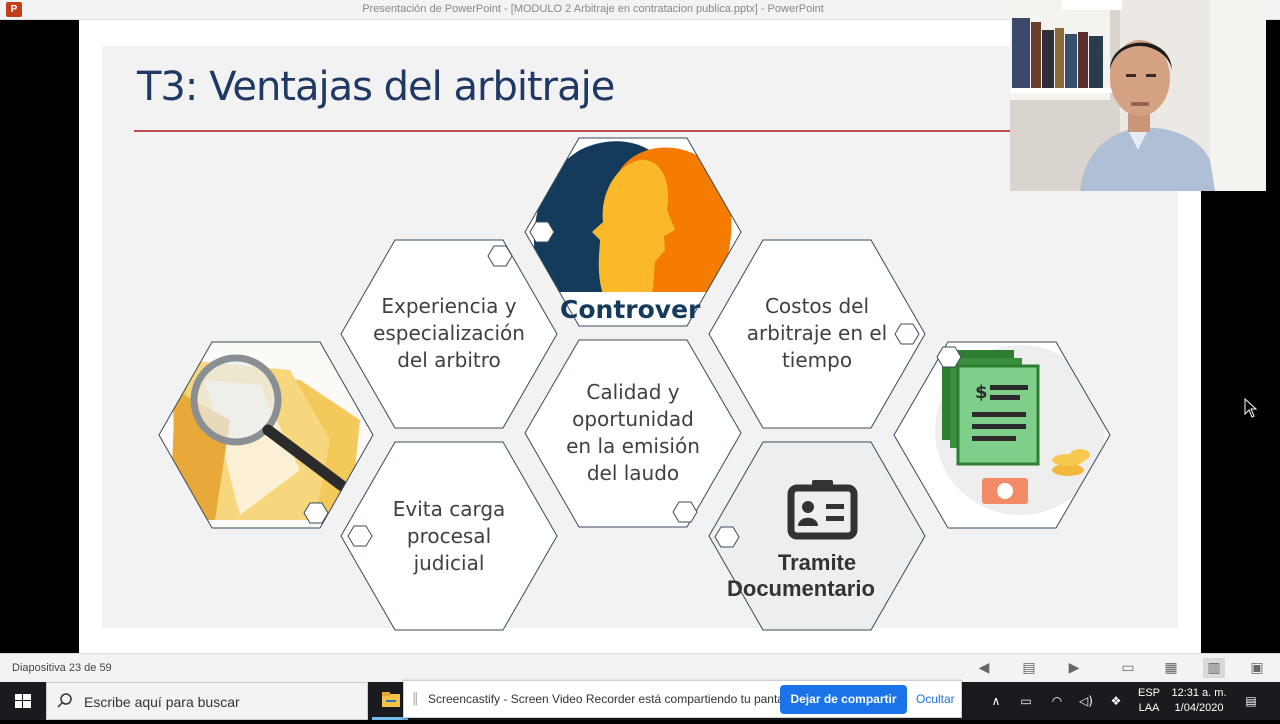 This screenshot has height=724, width=1280. Describe the element at coordinates (1116, 701) in the screenshot. I see `dropbox-icon: ❖` at that location.